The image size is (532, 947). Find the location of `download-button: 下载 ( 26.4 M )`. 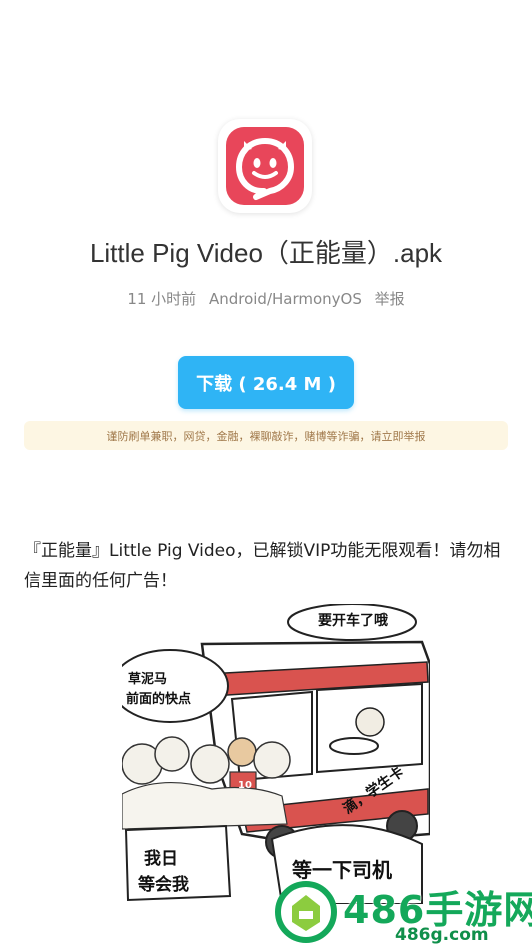

download-button: 下载 ( 26.4 M ) is located at coordinates (266, 382).